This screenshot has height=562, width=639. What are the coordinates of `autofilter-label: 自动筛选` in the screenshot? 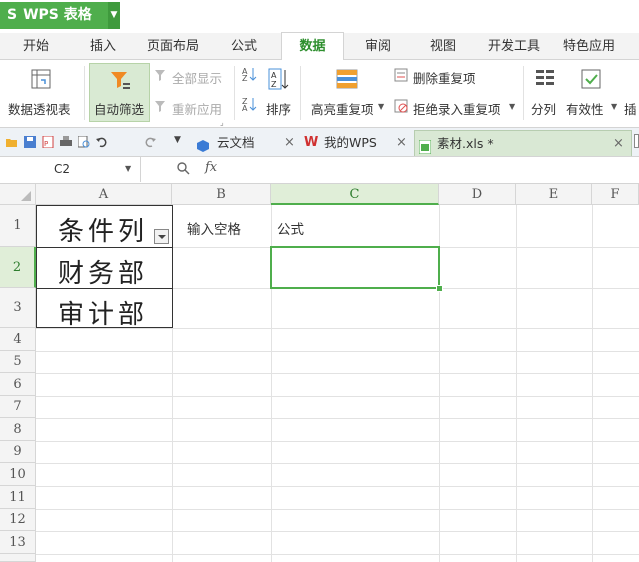 It's located at (119, 109).